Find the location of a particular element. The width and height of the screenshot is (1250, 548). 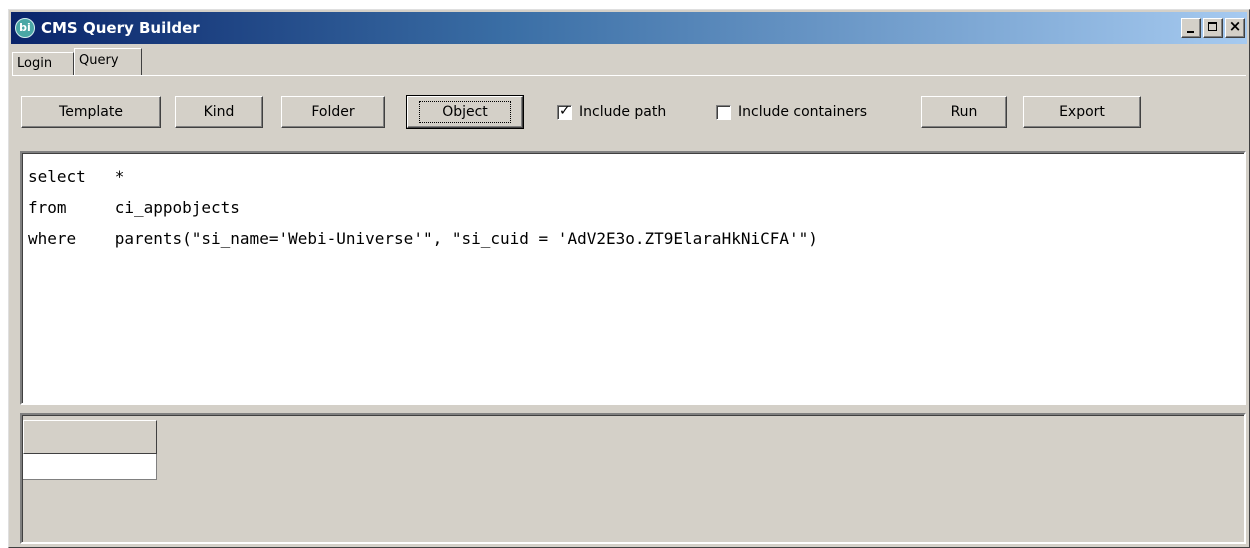

template-button: Template is located at coordinates (91, 112).